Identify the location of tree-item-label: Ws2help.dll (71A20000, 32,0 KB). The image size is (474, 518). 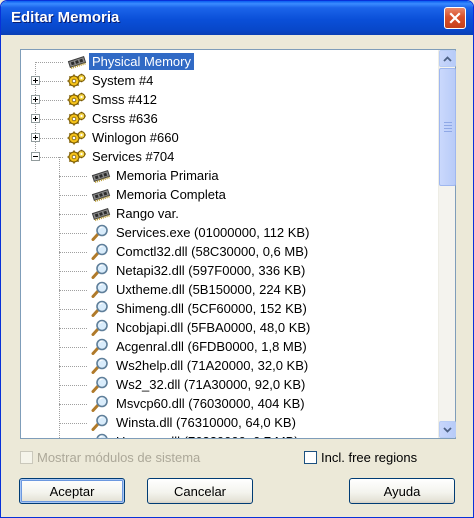
(212, 365).